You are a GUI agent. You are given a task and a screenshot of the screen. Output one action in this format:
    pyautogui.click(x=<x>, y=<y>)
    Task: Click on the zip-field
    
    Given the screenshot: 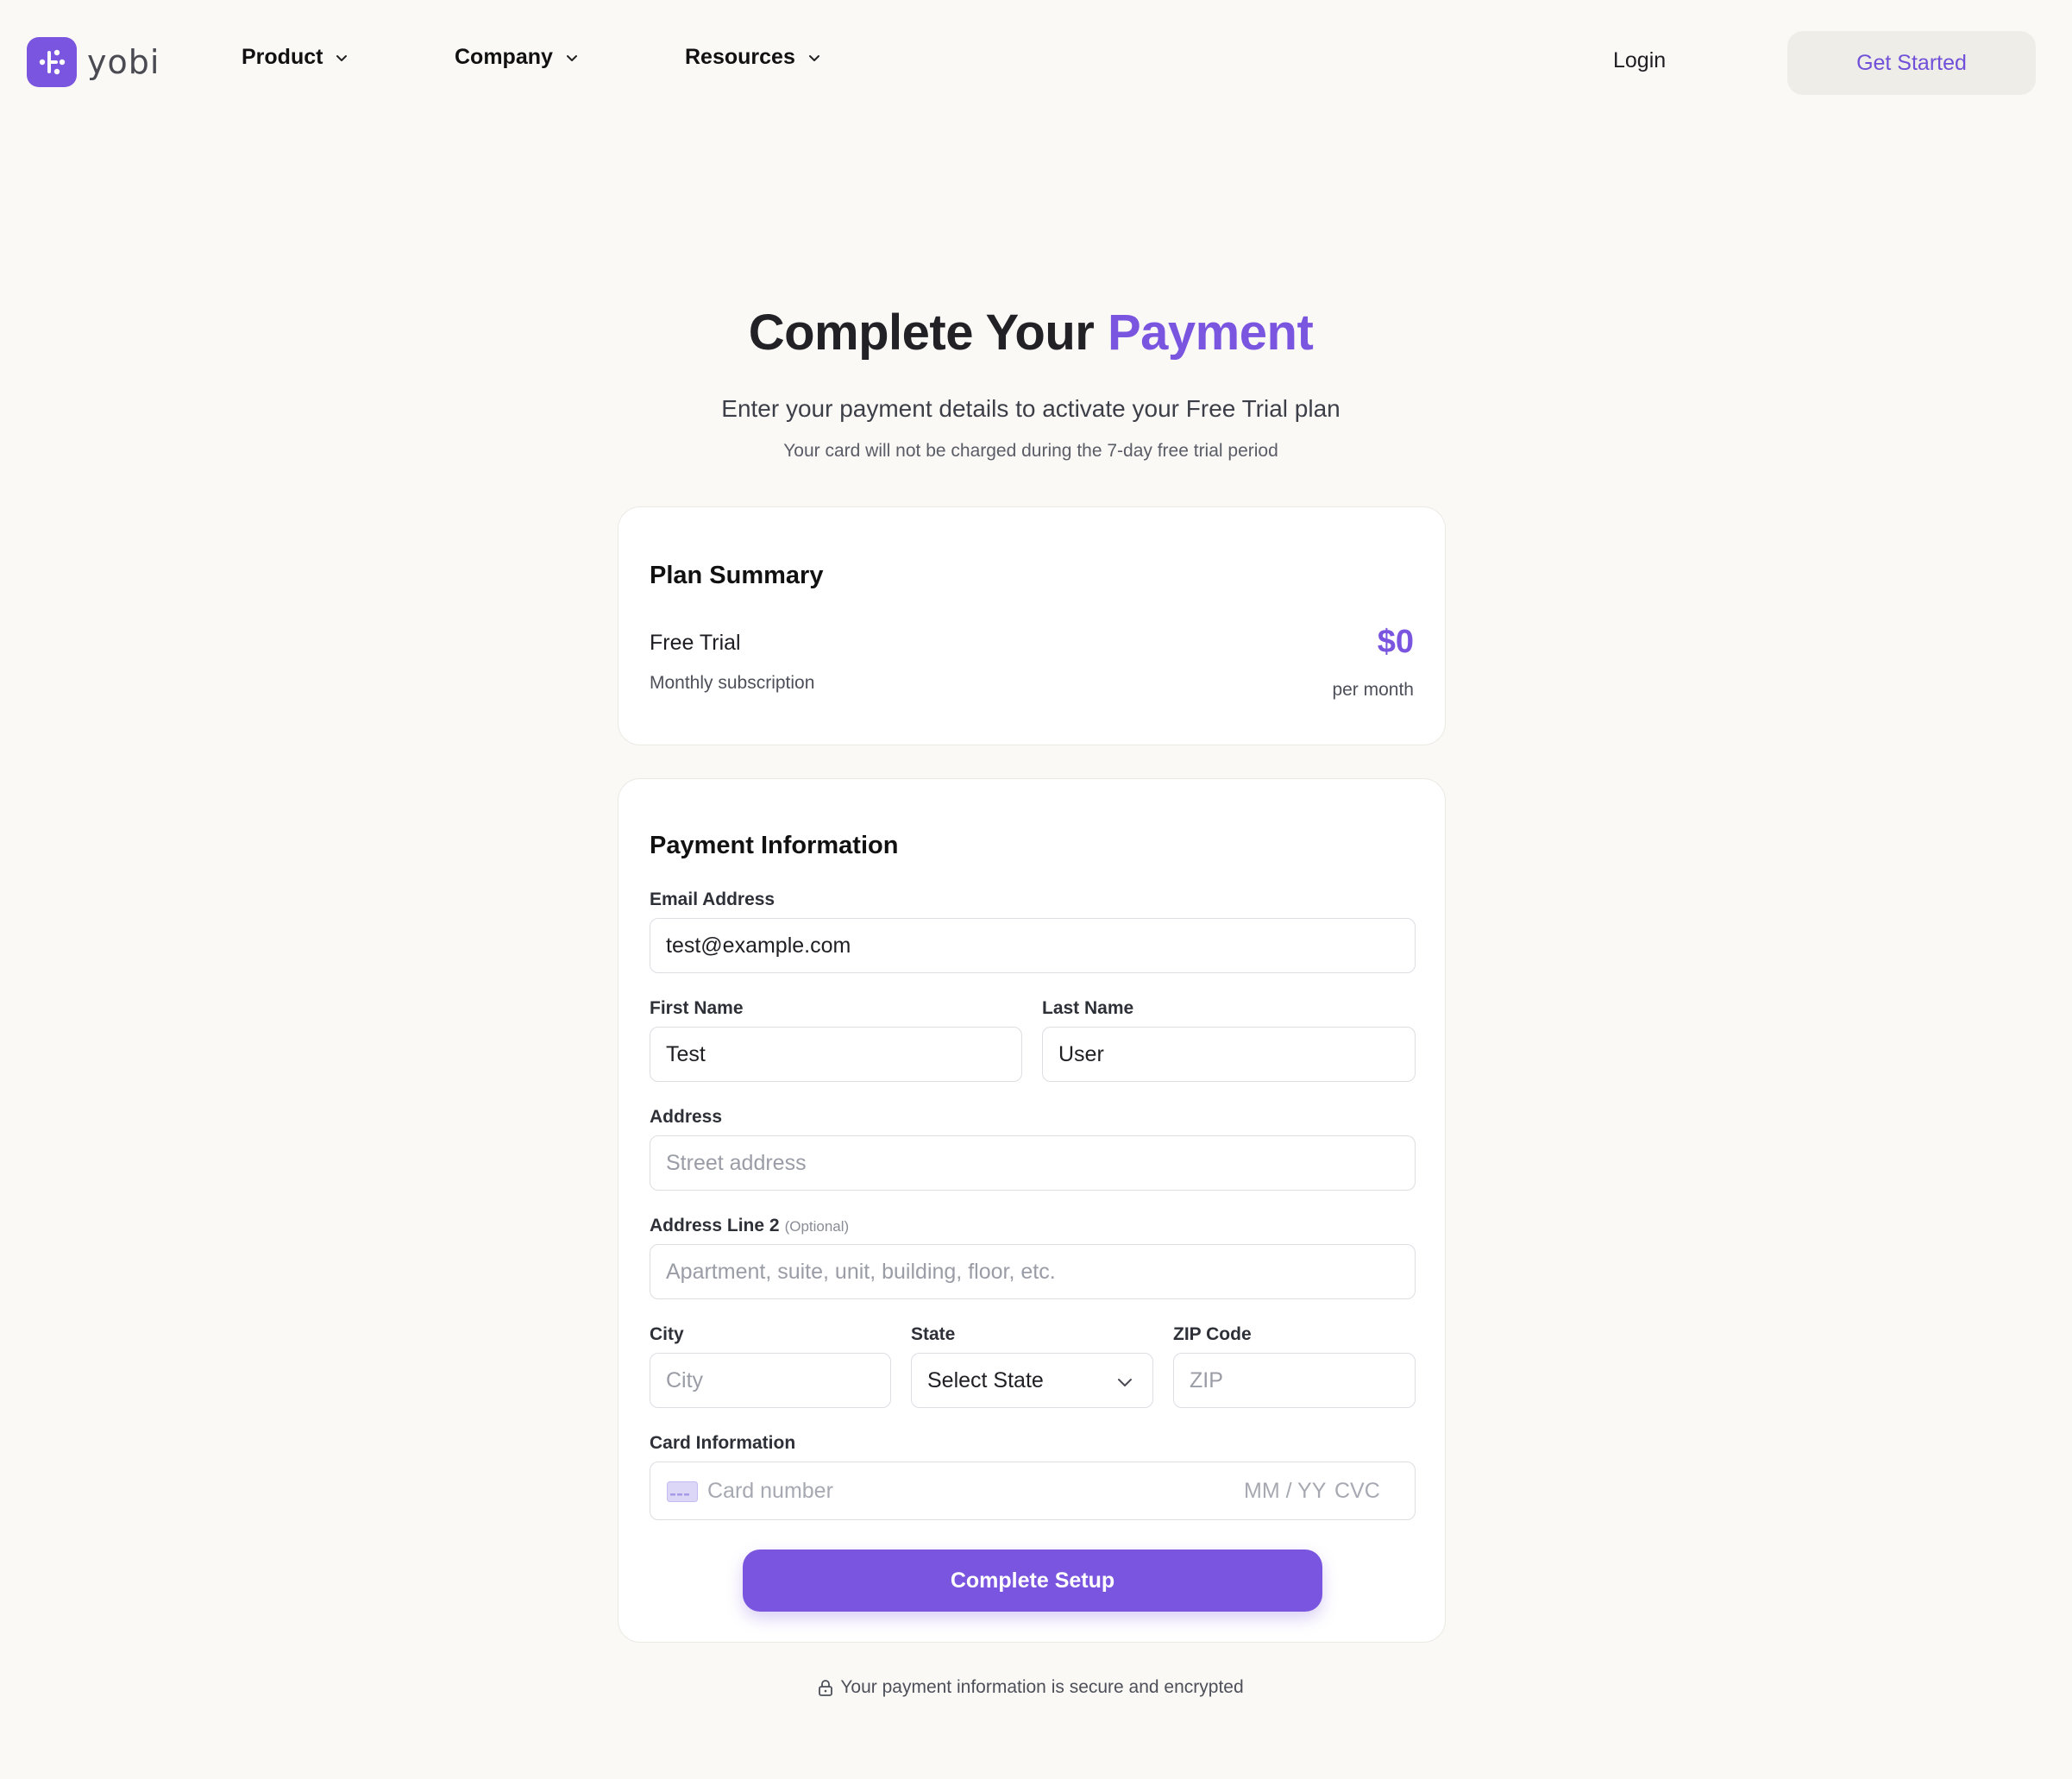 What is the action you would take?
    pyautogui.click(x=1294, y=1380)
    